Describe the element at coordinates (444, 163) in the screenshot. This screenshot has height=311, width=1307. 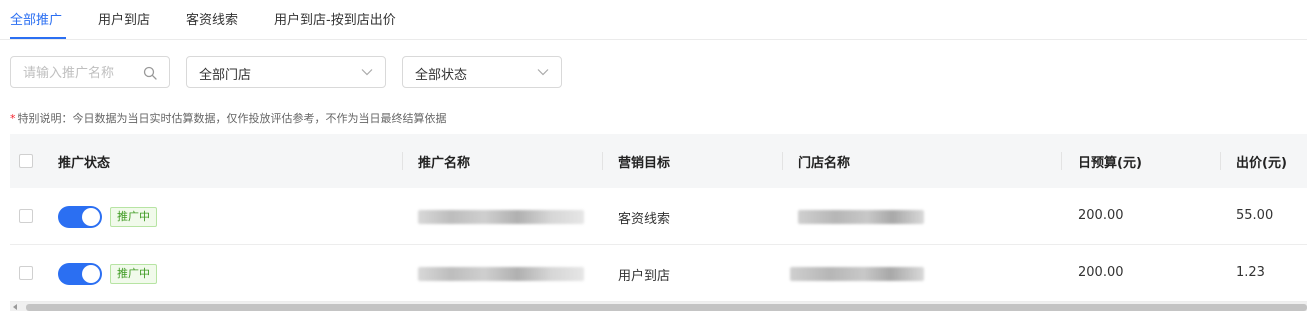
I see `header-name: 推广名称` at that location.